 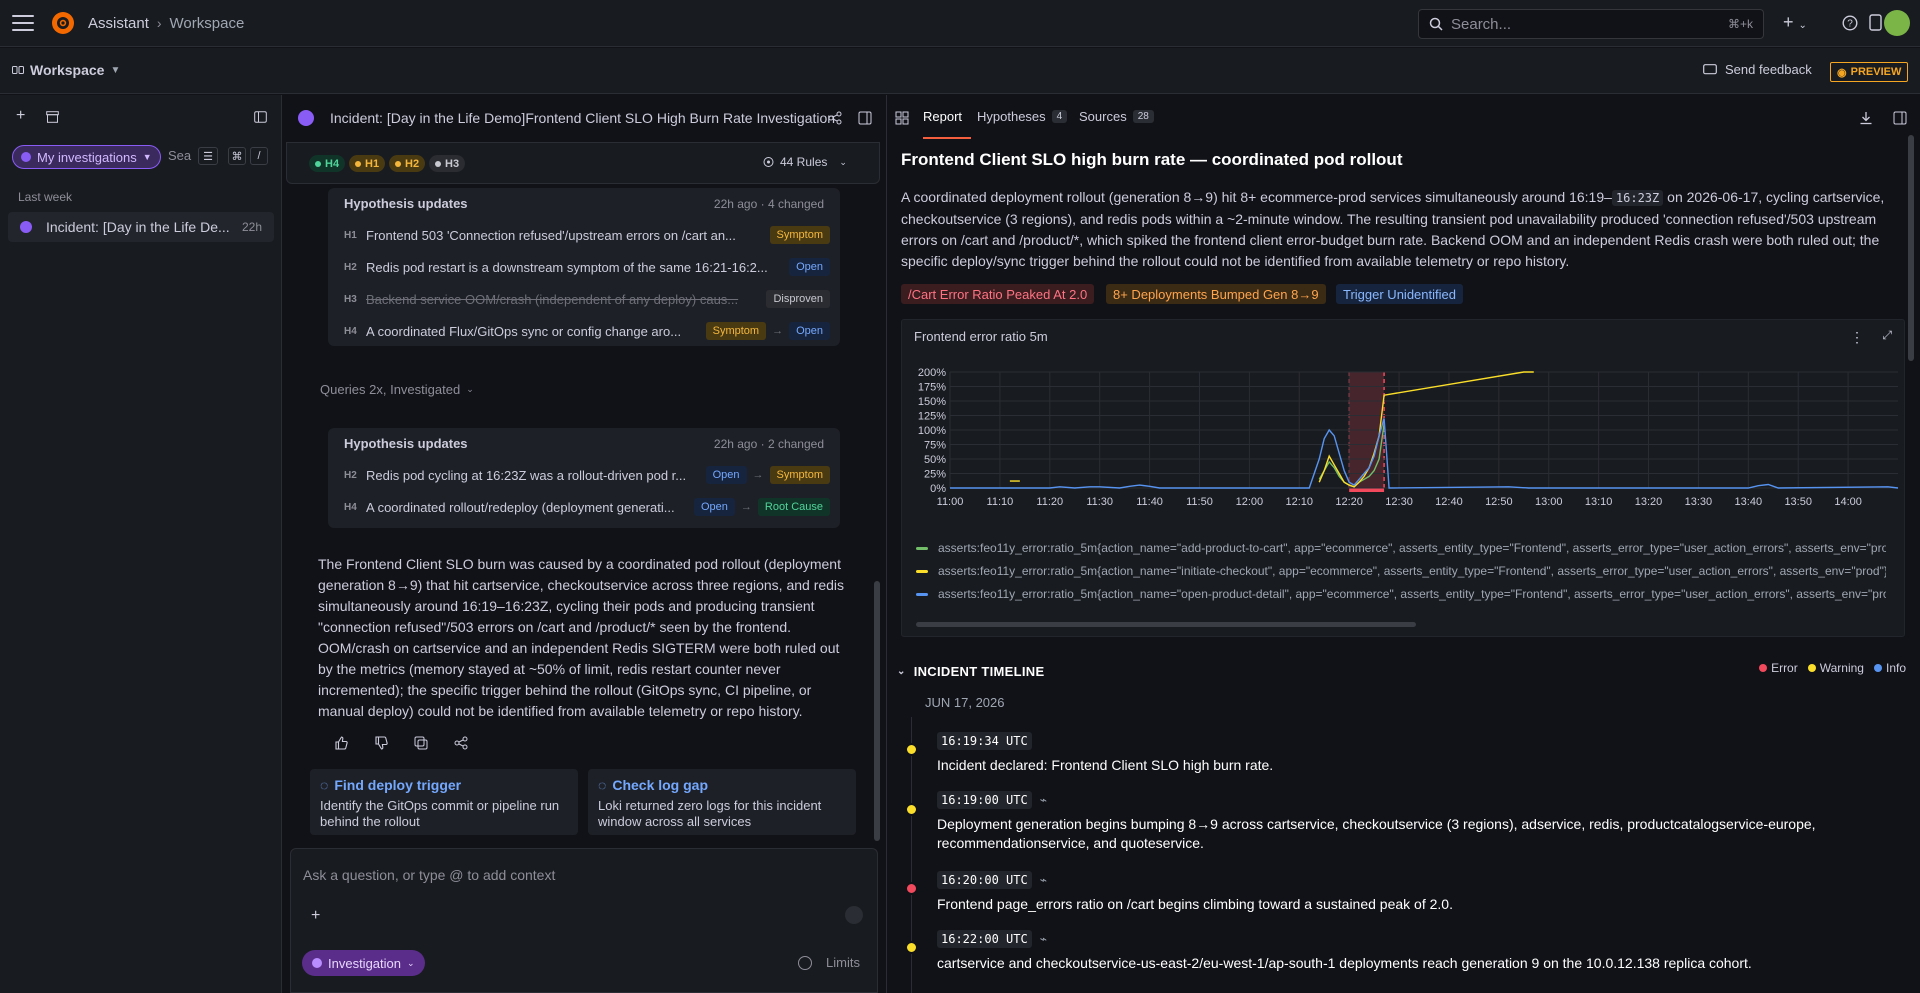 I want to click on investigation-search-input: Sea, so click(x=179, y=155).